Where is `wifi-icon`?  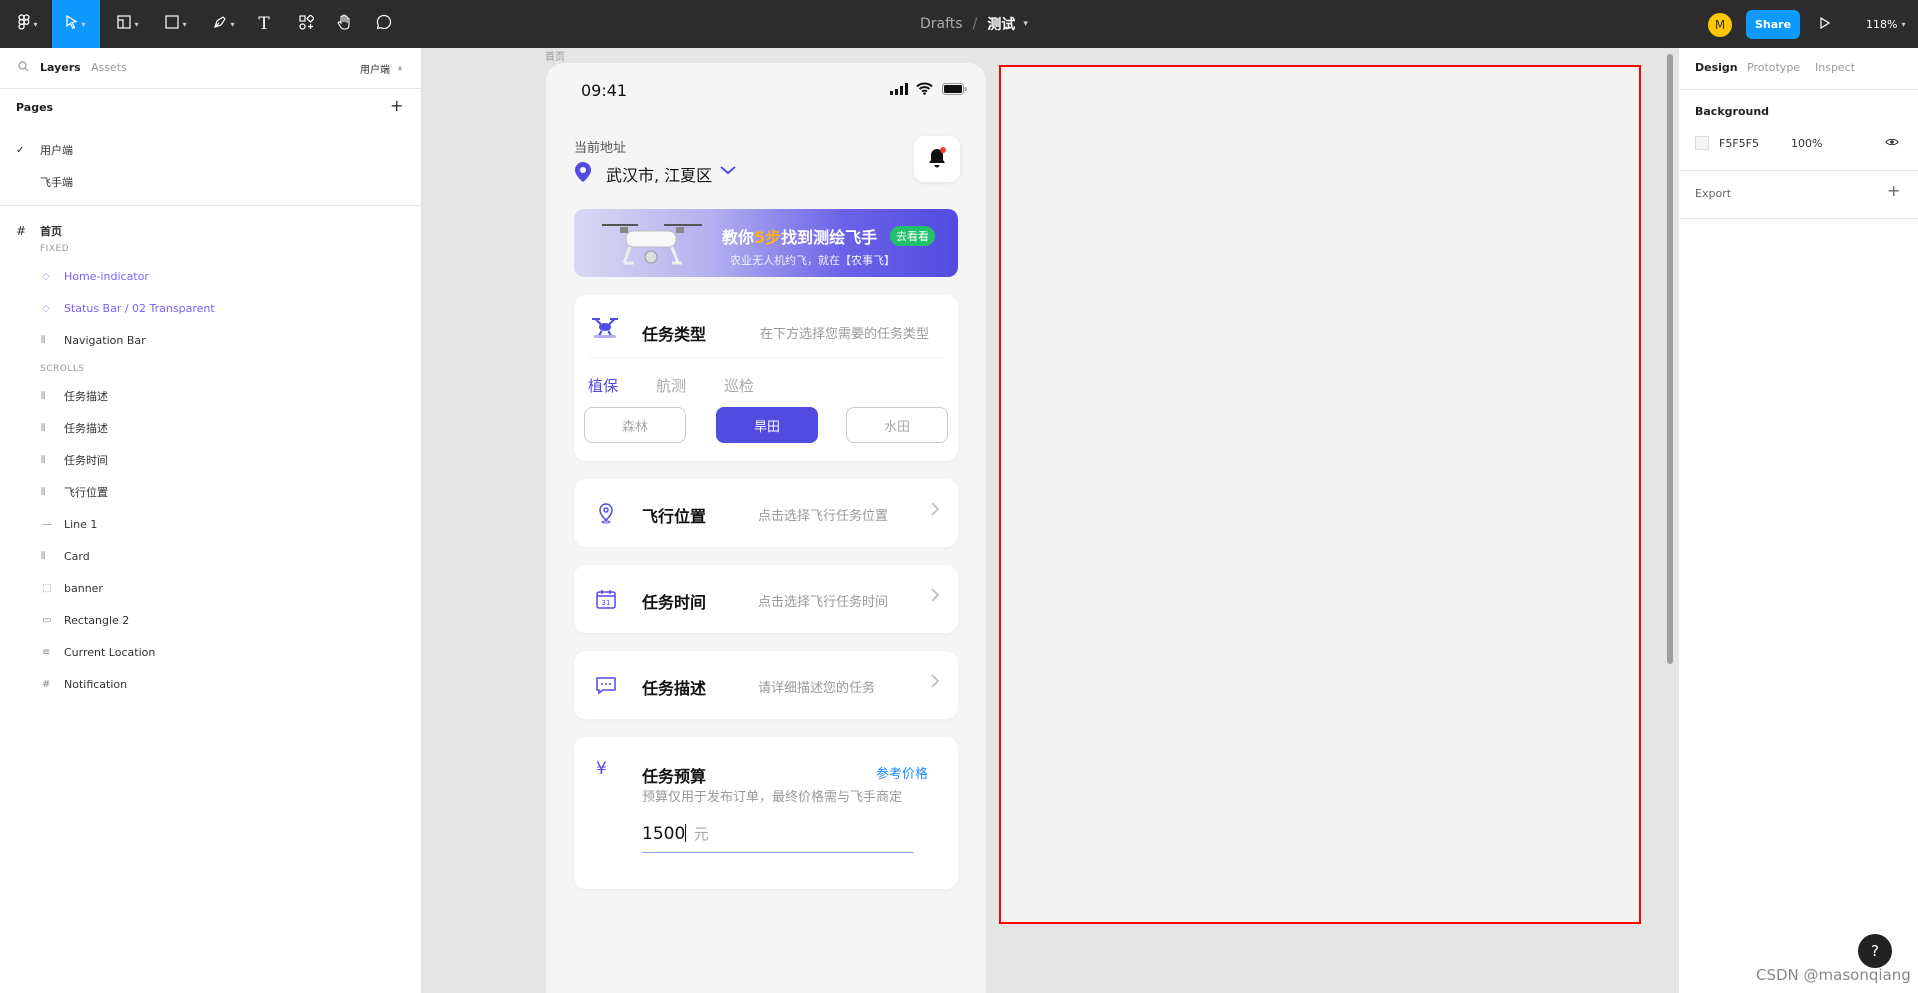 wifi-icon is located at coordinates (924, 90).